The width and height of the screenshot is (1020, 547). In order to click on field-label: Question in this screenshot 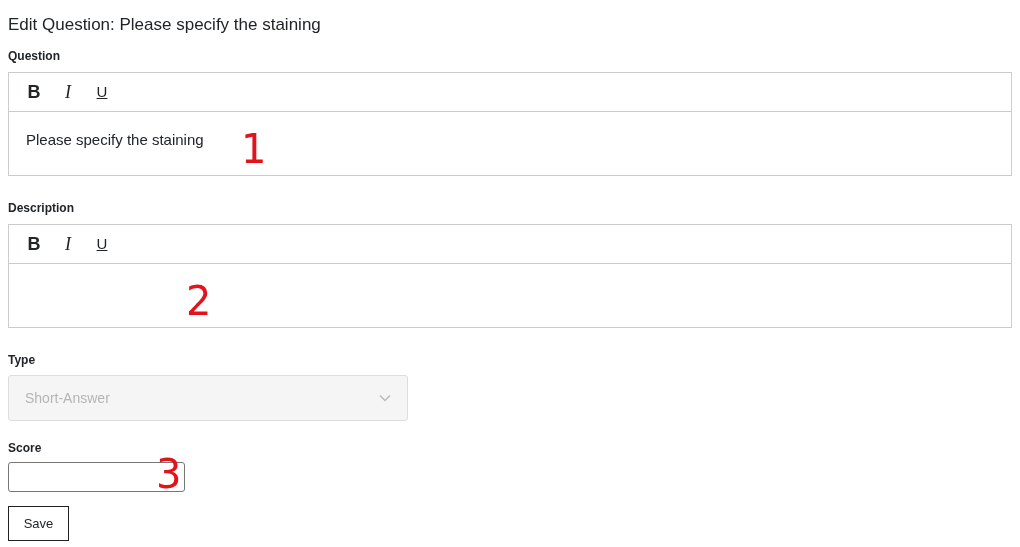, I will do `click(34, 56)`.